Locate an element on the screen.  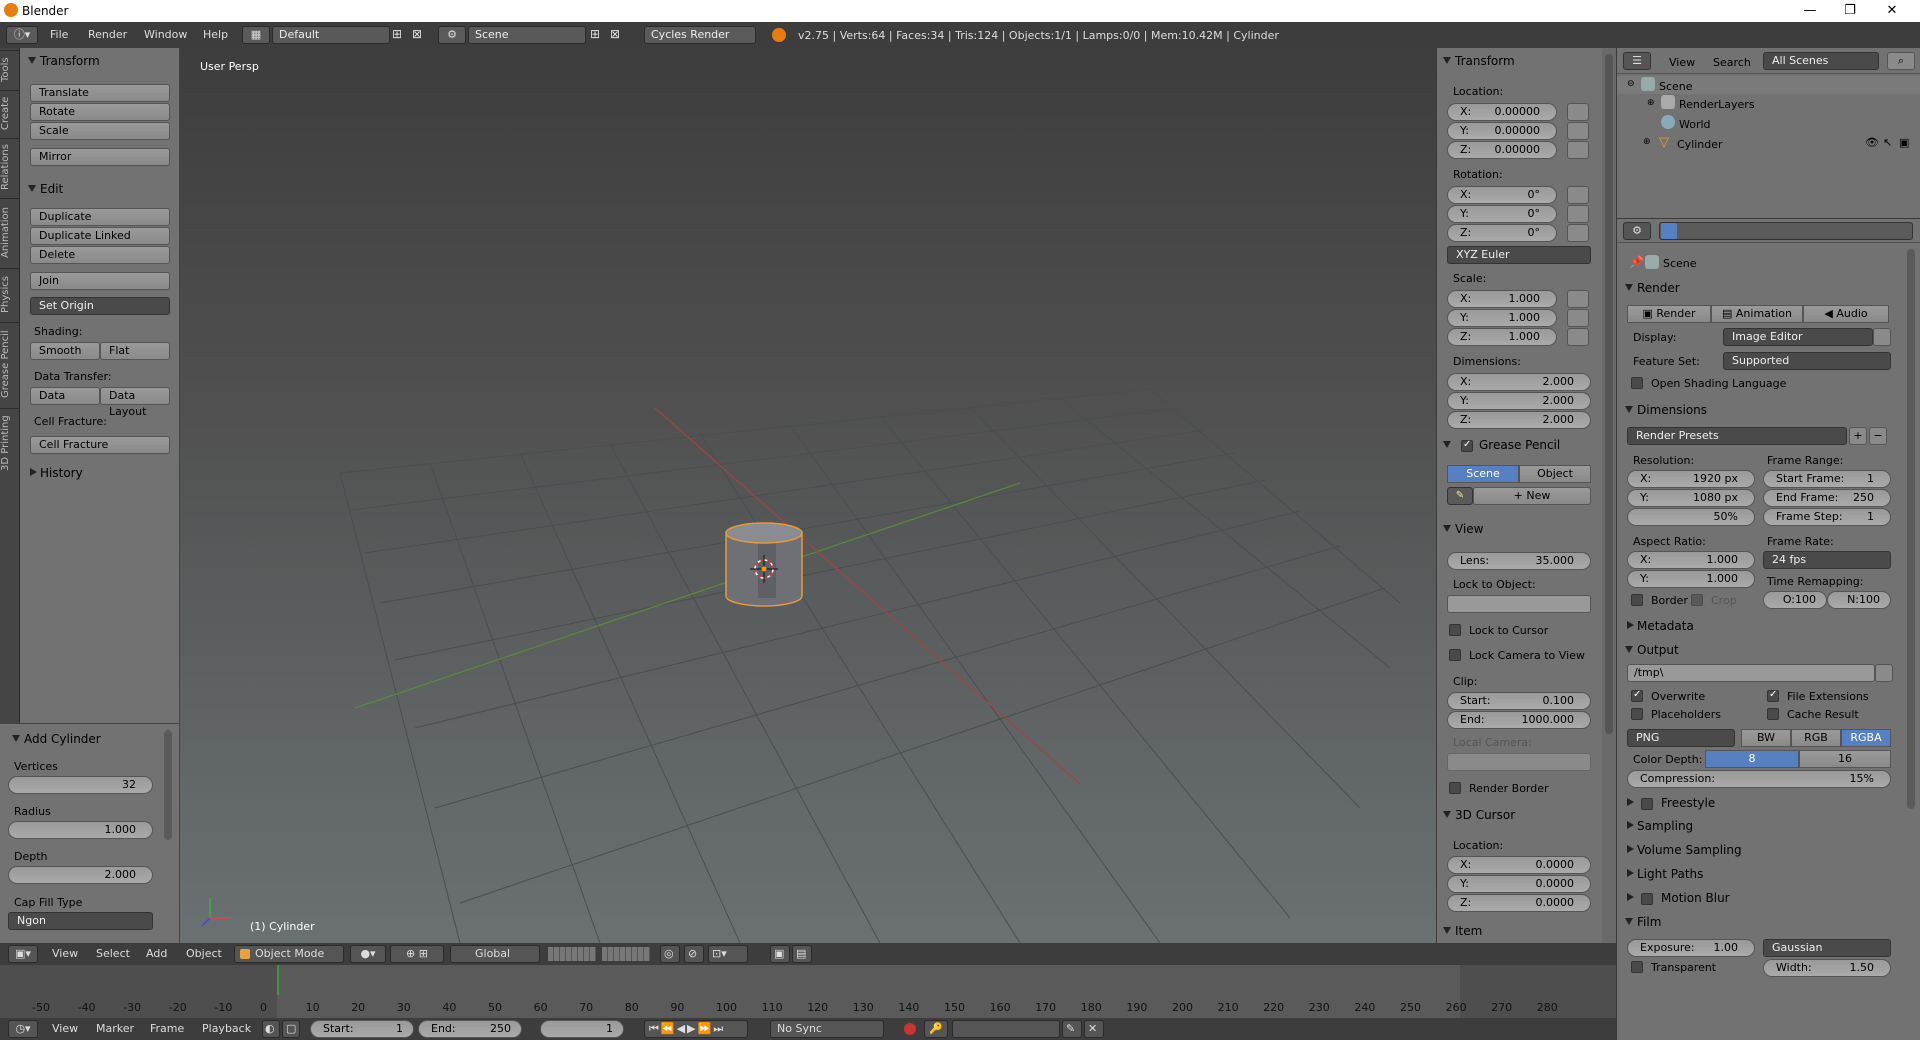
np-item-header: Item is located at coordinates (1460, 931).